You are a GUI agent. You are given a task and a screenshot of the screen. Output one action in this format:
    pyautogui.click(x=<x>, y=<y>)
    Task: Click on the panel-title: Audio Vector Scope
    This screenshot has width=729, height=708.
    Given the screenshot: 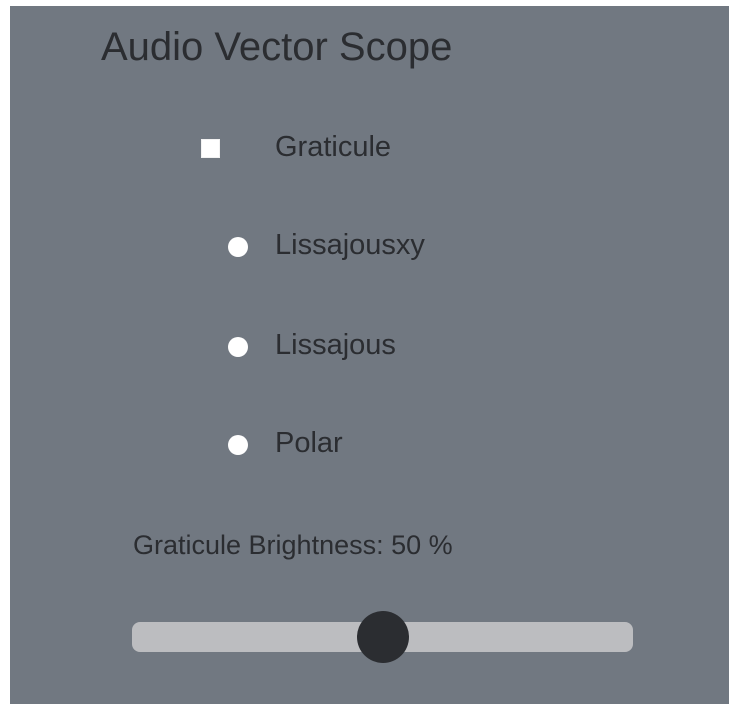 What is the action you would take?
    pyautogui.click(x=277, y=47)
    